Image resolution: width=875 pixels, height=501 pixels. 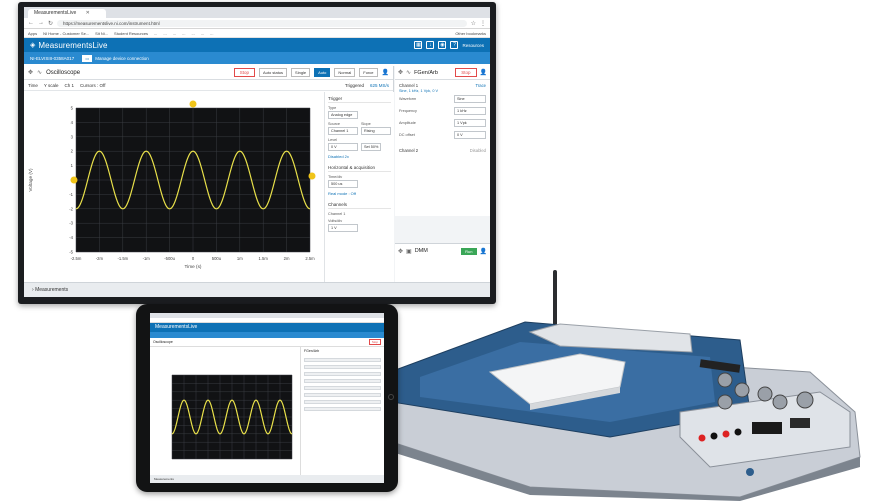 I want to click on x-tick-label: -2m, so click(x=100, y=258).